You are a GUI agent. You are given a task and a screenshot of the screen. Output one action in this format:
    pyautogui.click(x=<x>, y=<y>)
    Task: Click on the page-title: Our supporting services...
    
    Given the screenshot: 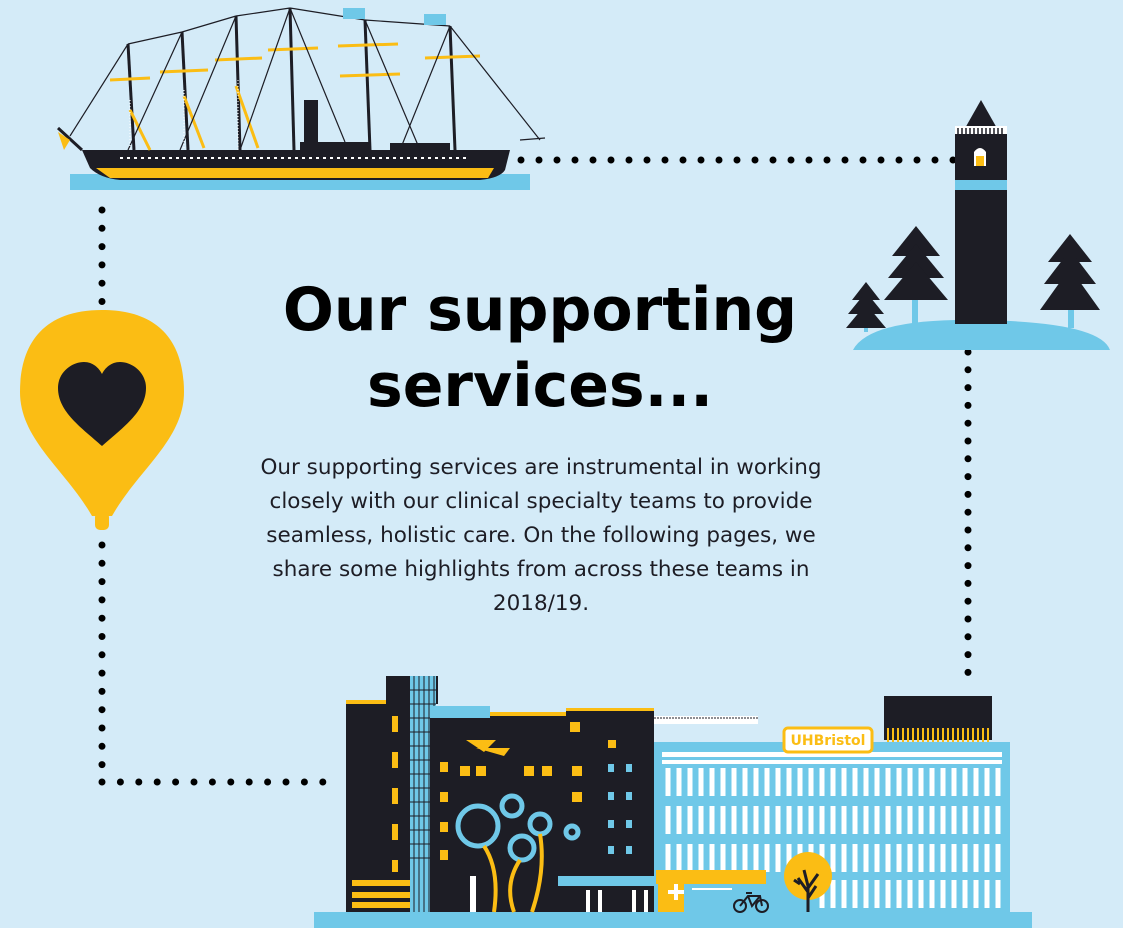 What is the action you would take?
    pyautogui.click(x=540, y=348)
    